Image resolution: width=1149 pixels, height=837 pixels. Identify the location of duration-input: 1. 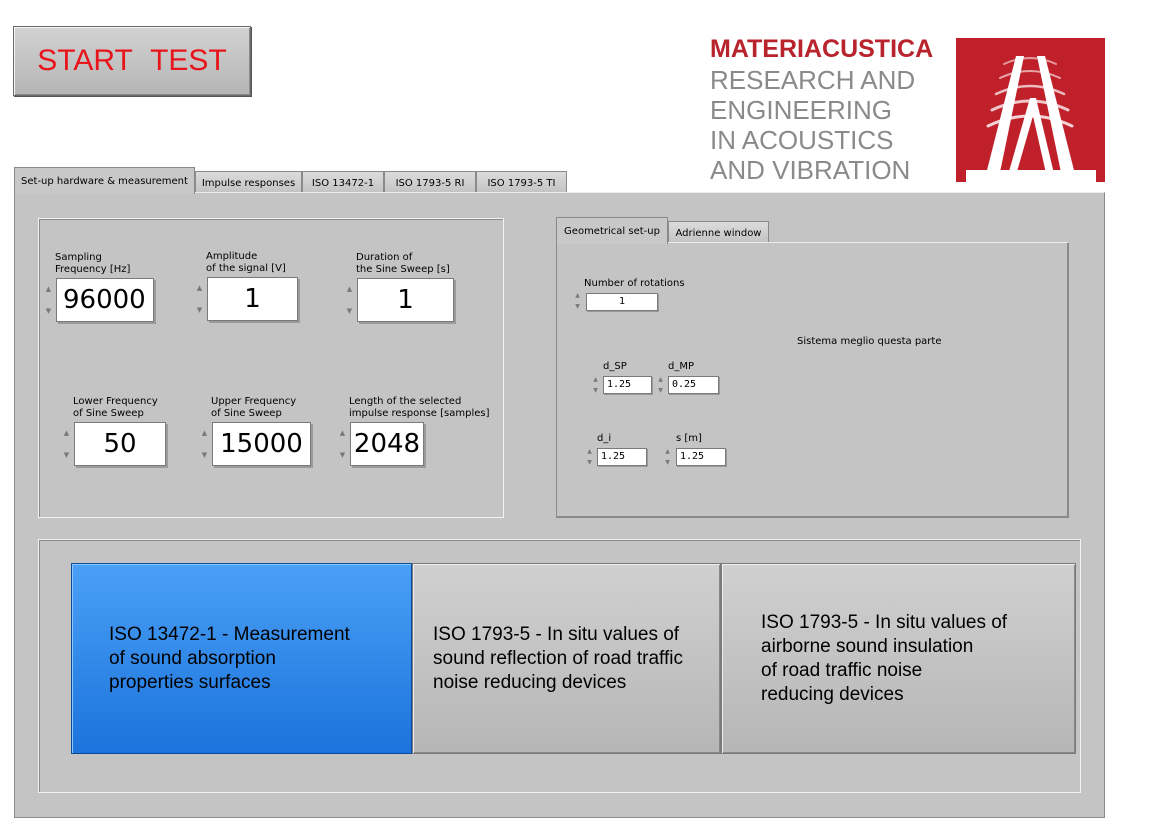
(405, 300).